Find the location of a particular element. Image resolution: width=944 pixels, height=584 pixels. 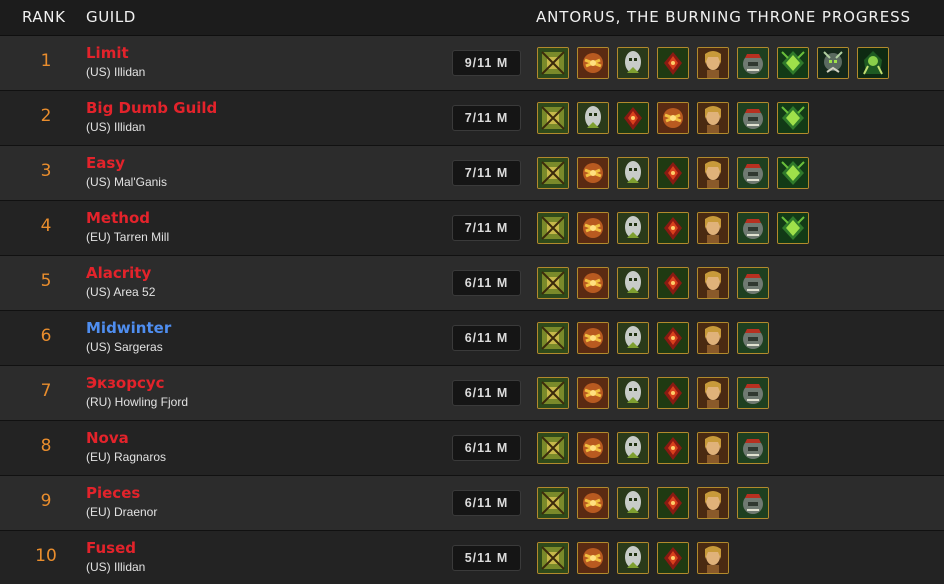

guild-row: 3 Easy (US) Mal'Ganis 7/11 M is located at coordinates (472, 173).